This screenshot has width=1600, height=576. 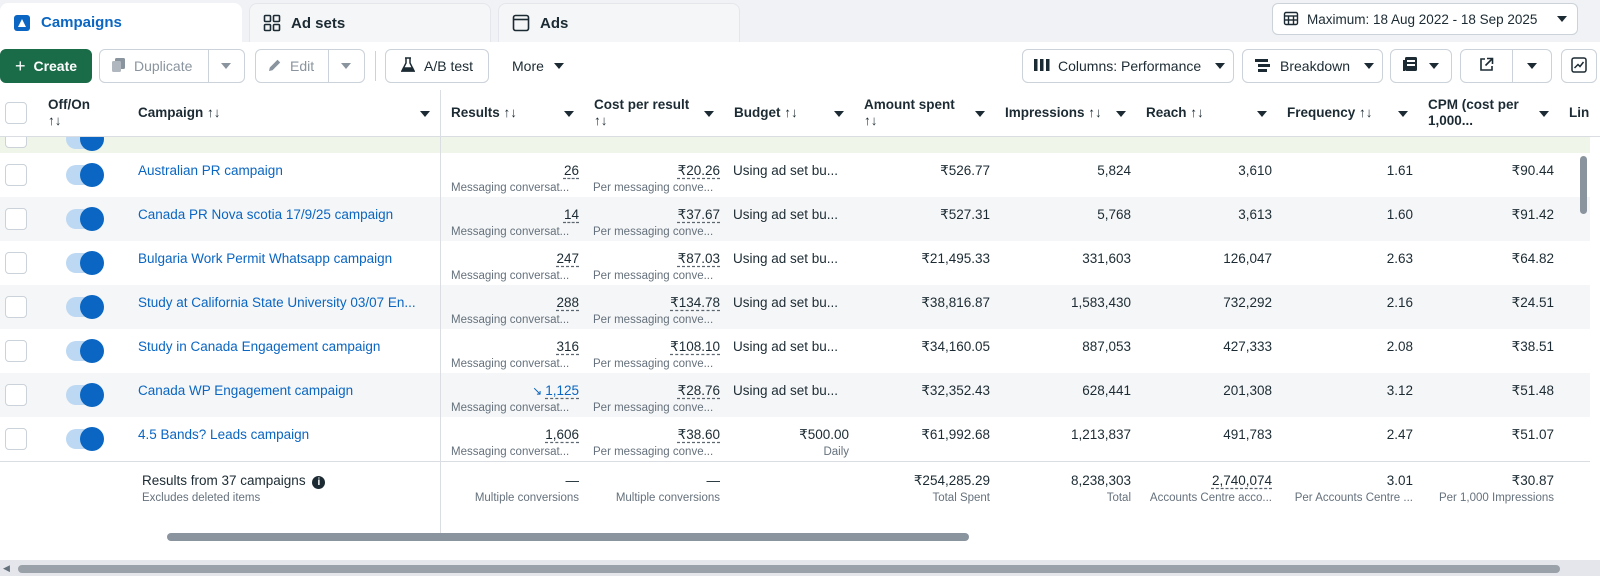 What do you see at coordinates (568, 537) in the screenshot?
I see `table-horizontal-scrollbar` at bounding box center [568, 537].